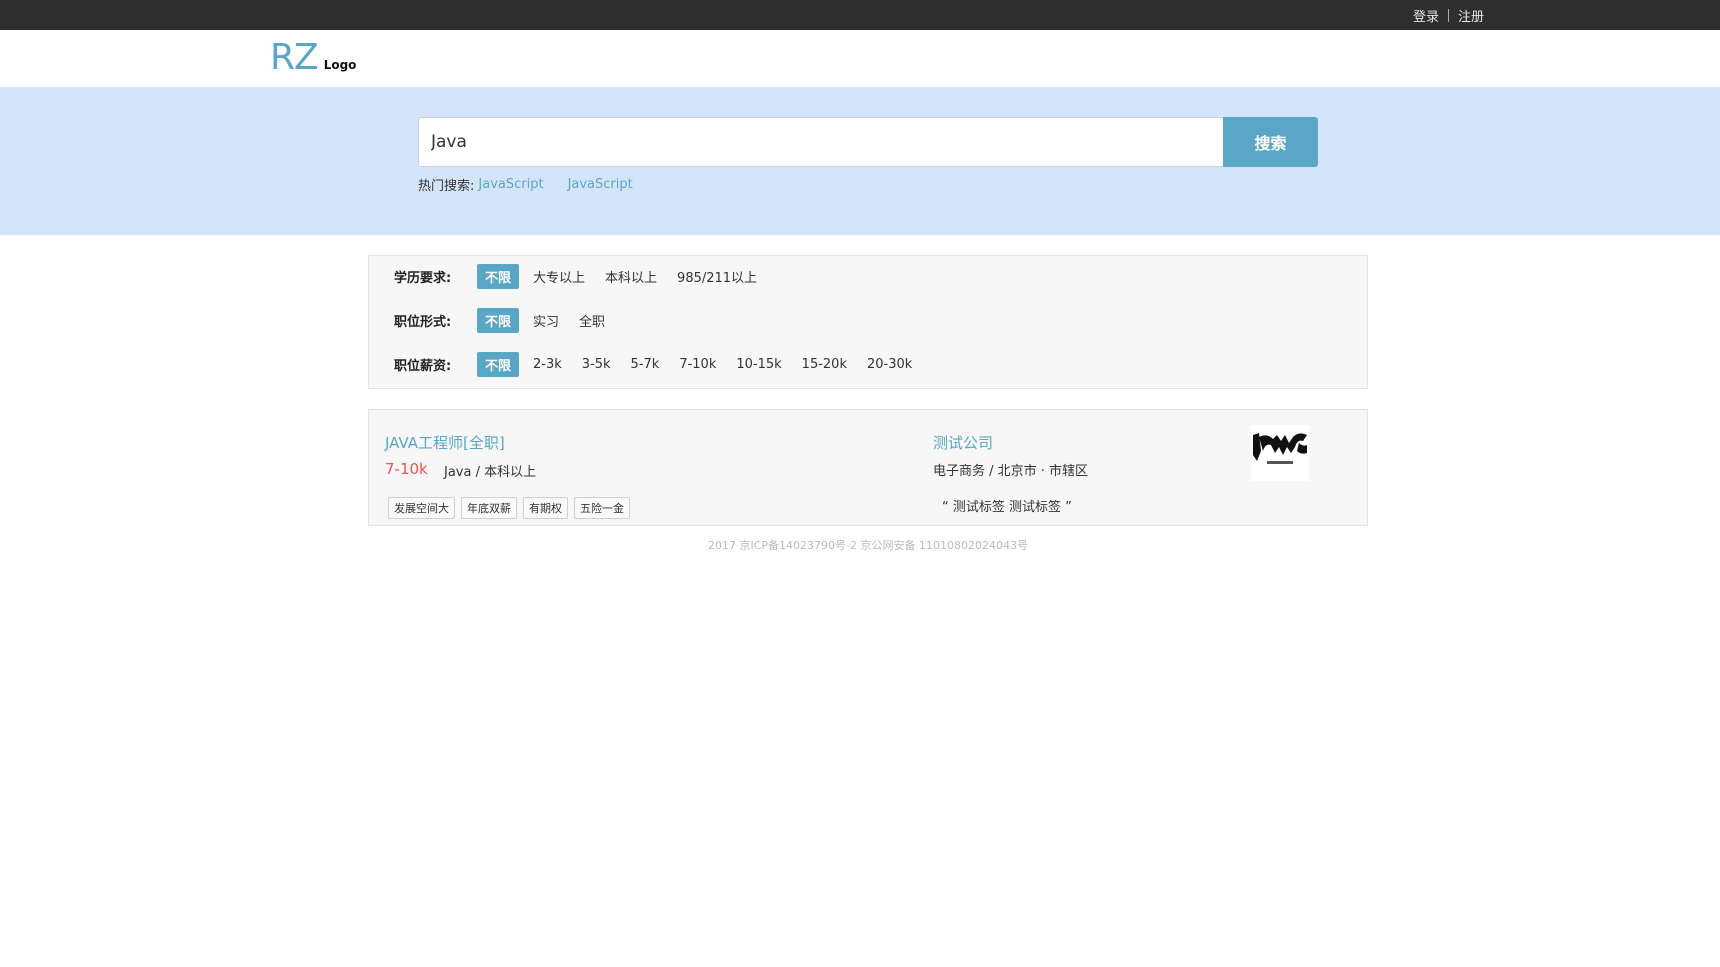  What do you see at coordinates (547, 364) in the screenshot?
I see `filter-option: 2-3k` at bounding box center [547, 364].